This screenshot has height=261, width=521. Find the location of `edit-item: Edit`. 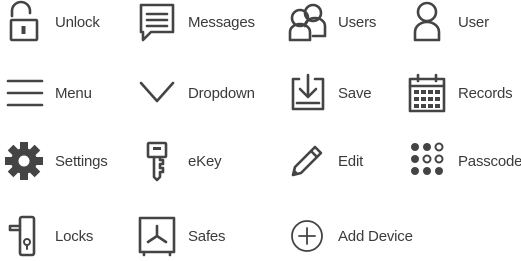

edit-item: Edit is located at coordinates (323, 161).